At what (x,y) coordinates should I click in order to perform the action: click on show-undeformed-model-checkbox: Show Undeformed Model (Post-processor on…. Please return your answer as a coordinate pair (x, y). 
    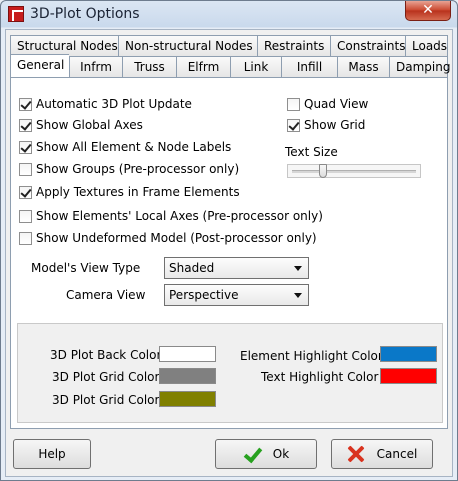
    Looking at the image, I should click on (168, 238).